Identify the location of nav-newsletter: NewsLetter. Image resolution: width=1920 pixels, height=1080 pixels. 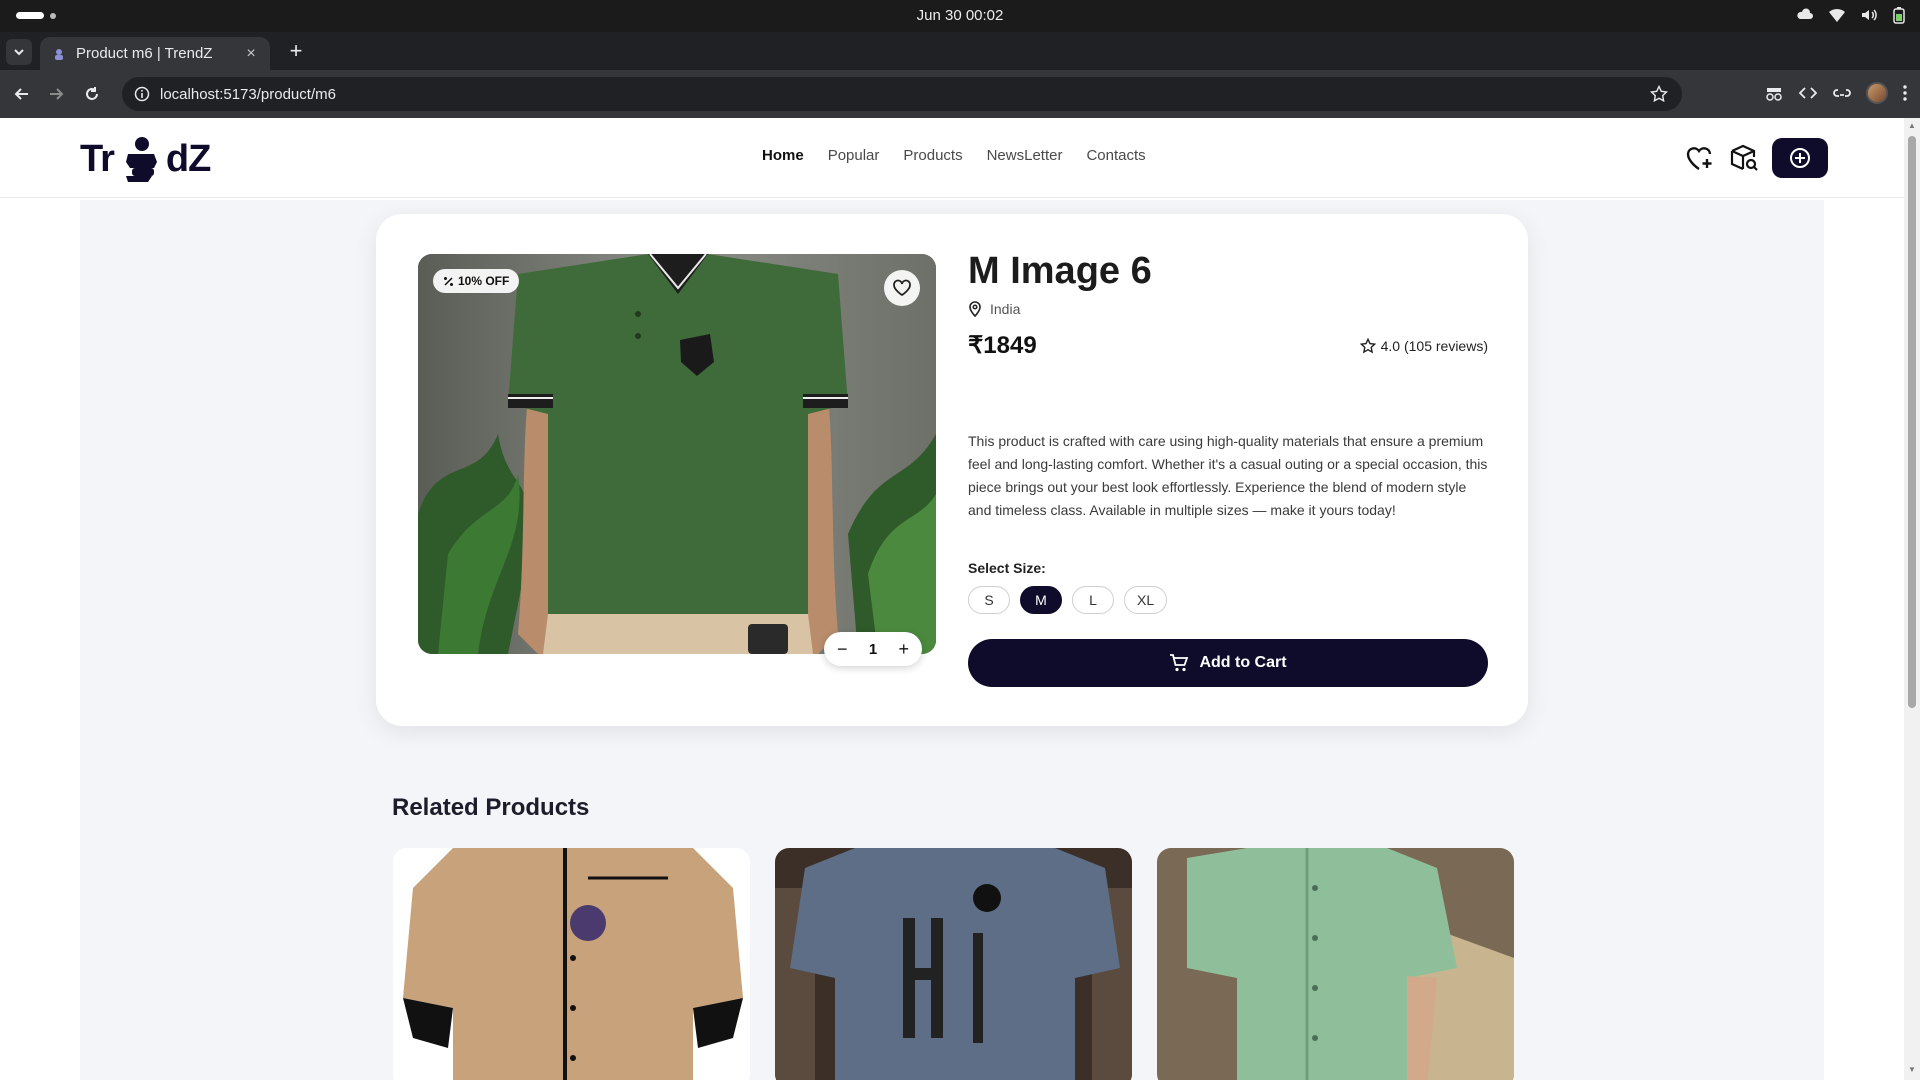
(1025, 155).